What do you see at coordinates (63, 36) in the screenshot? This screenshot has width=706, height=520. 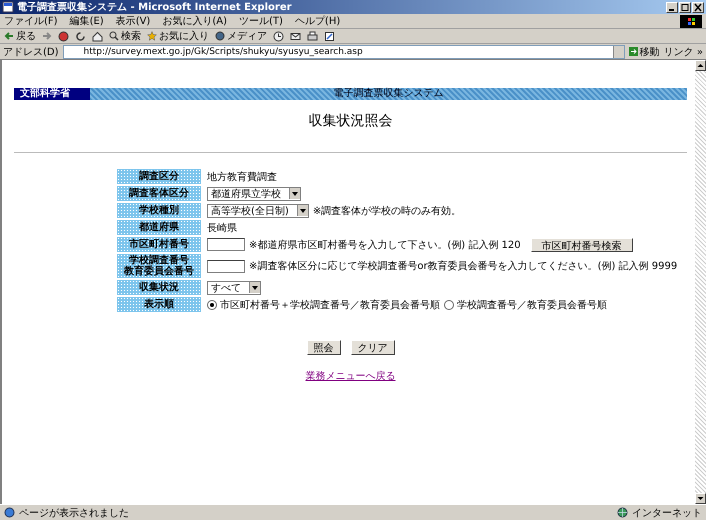 I see `stop-icon` at bounding box center [63, 36].